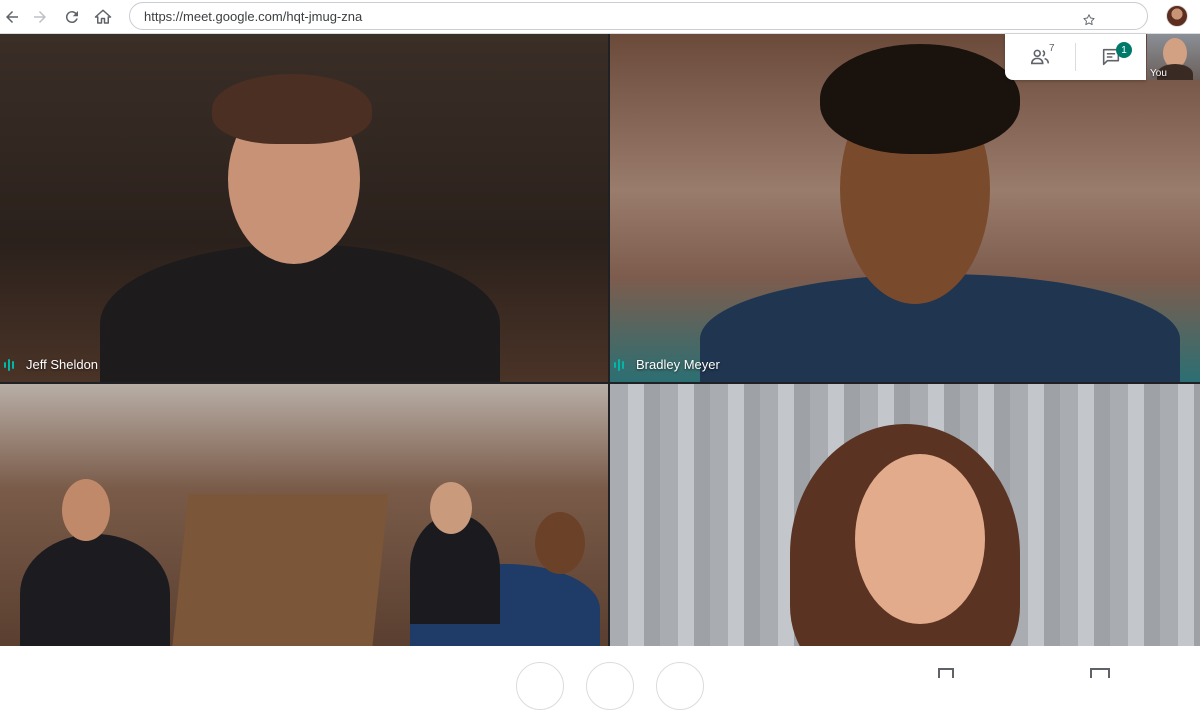 Image resolution: width=1200 pixels, height=710 pixels. I want to click on participant-name-tag: Jeff Sheldon, so click(51, 364).